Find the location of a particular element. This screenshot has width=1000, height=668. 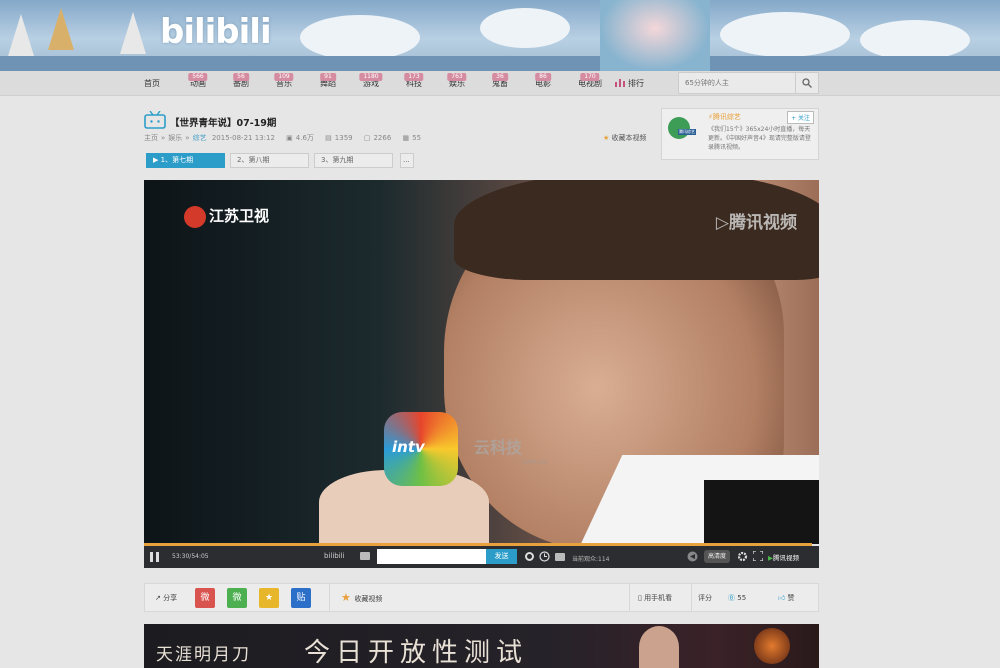

coin-count: 55 is located at coordinates (417, 138).